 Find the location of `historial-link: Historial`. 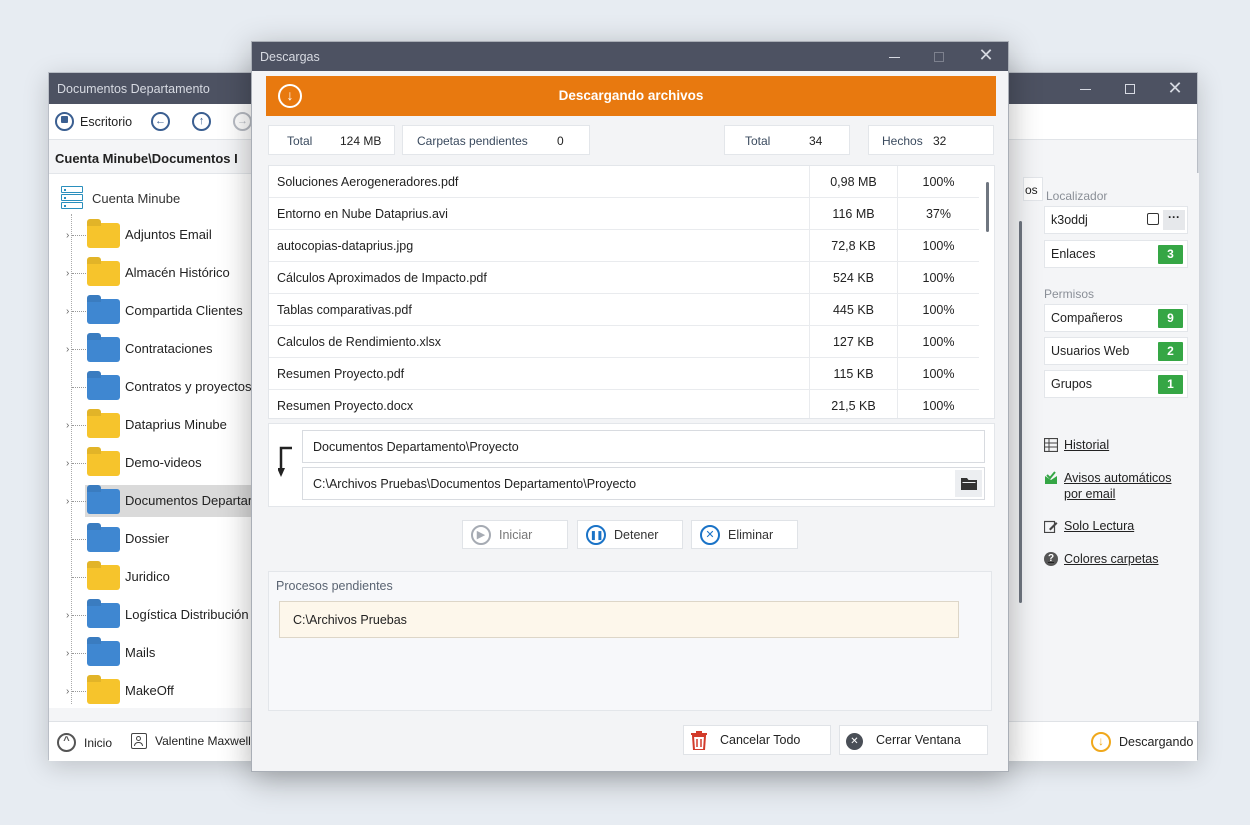

historial-link: Historial is located at coordinates (1076, 445).